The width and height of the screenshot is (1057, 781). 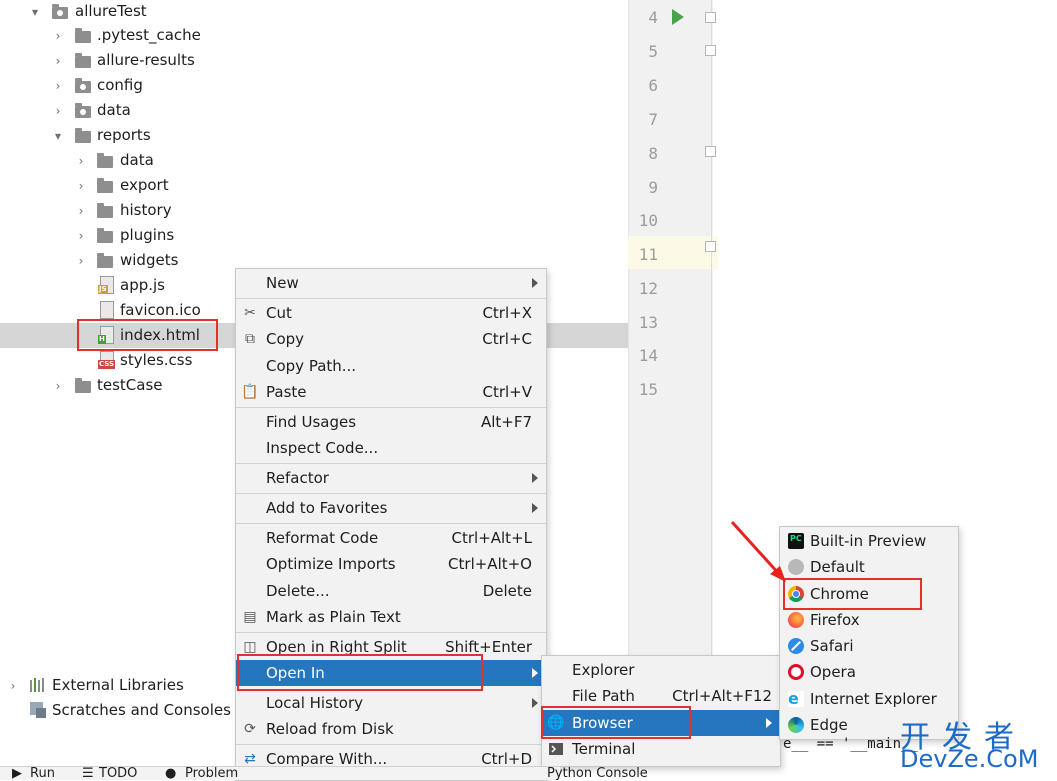 I want to click on external-libraries-label: External Libraries, so click(x=118, y=685).